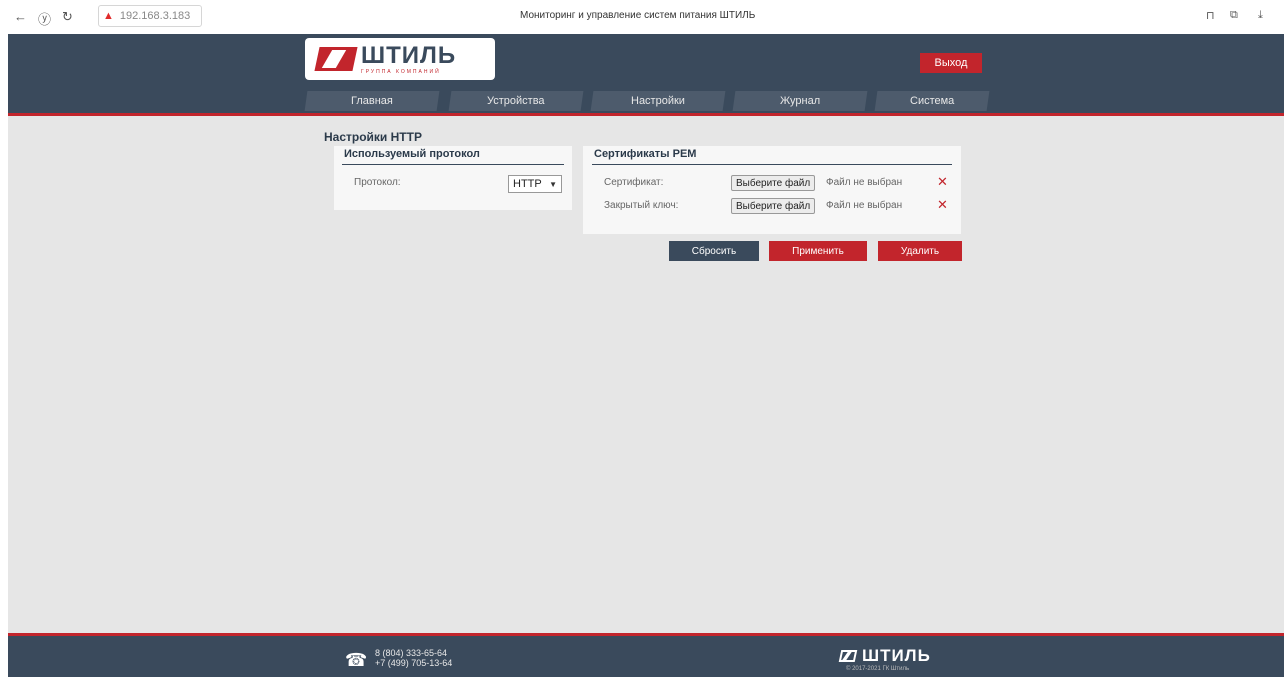  I want to click on bookmark-icon: ⊓, so click(1210, 15).